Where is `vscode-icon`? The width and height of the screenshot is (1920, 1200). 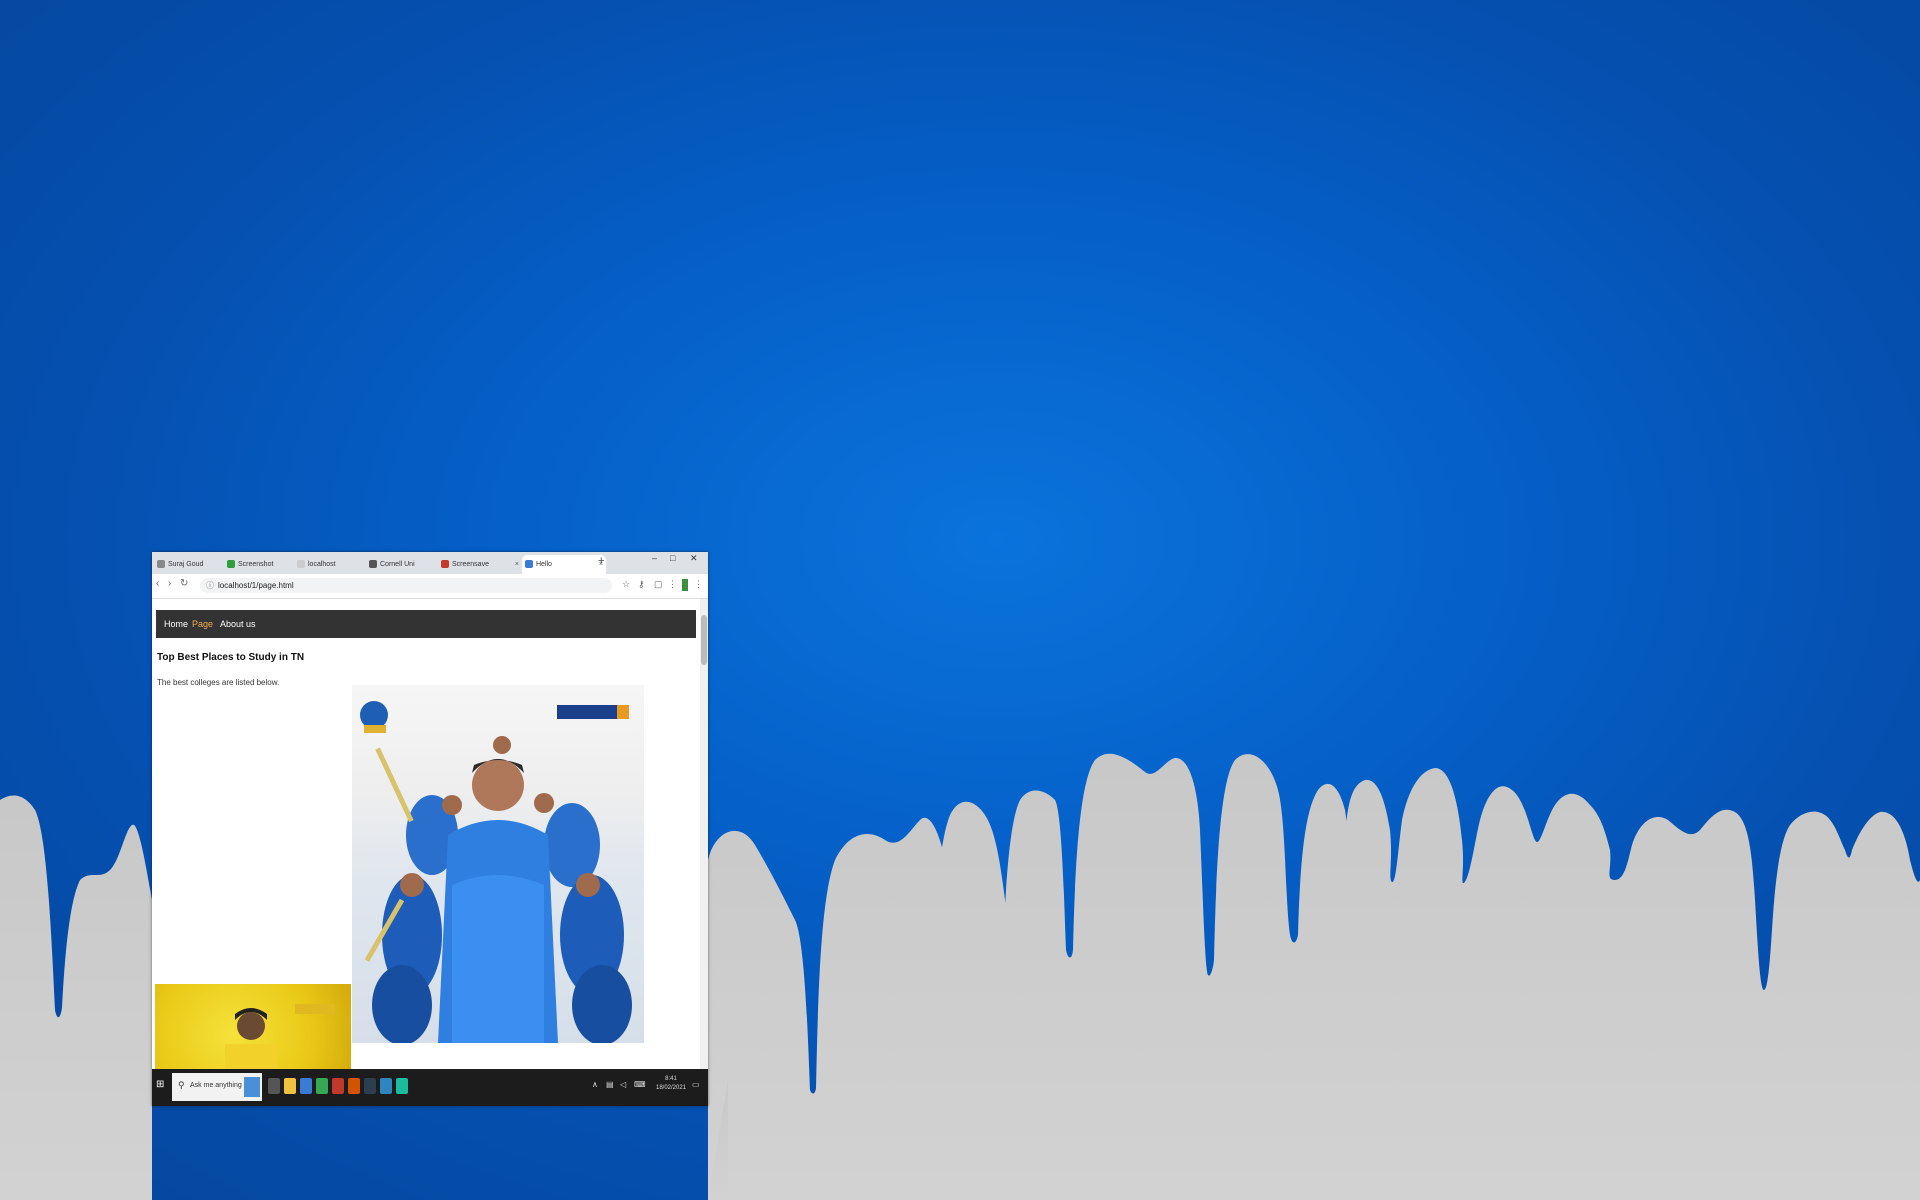 vscode-icon is located at coordinates (386, 1086).